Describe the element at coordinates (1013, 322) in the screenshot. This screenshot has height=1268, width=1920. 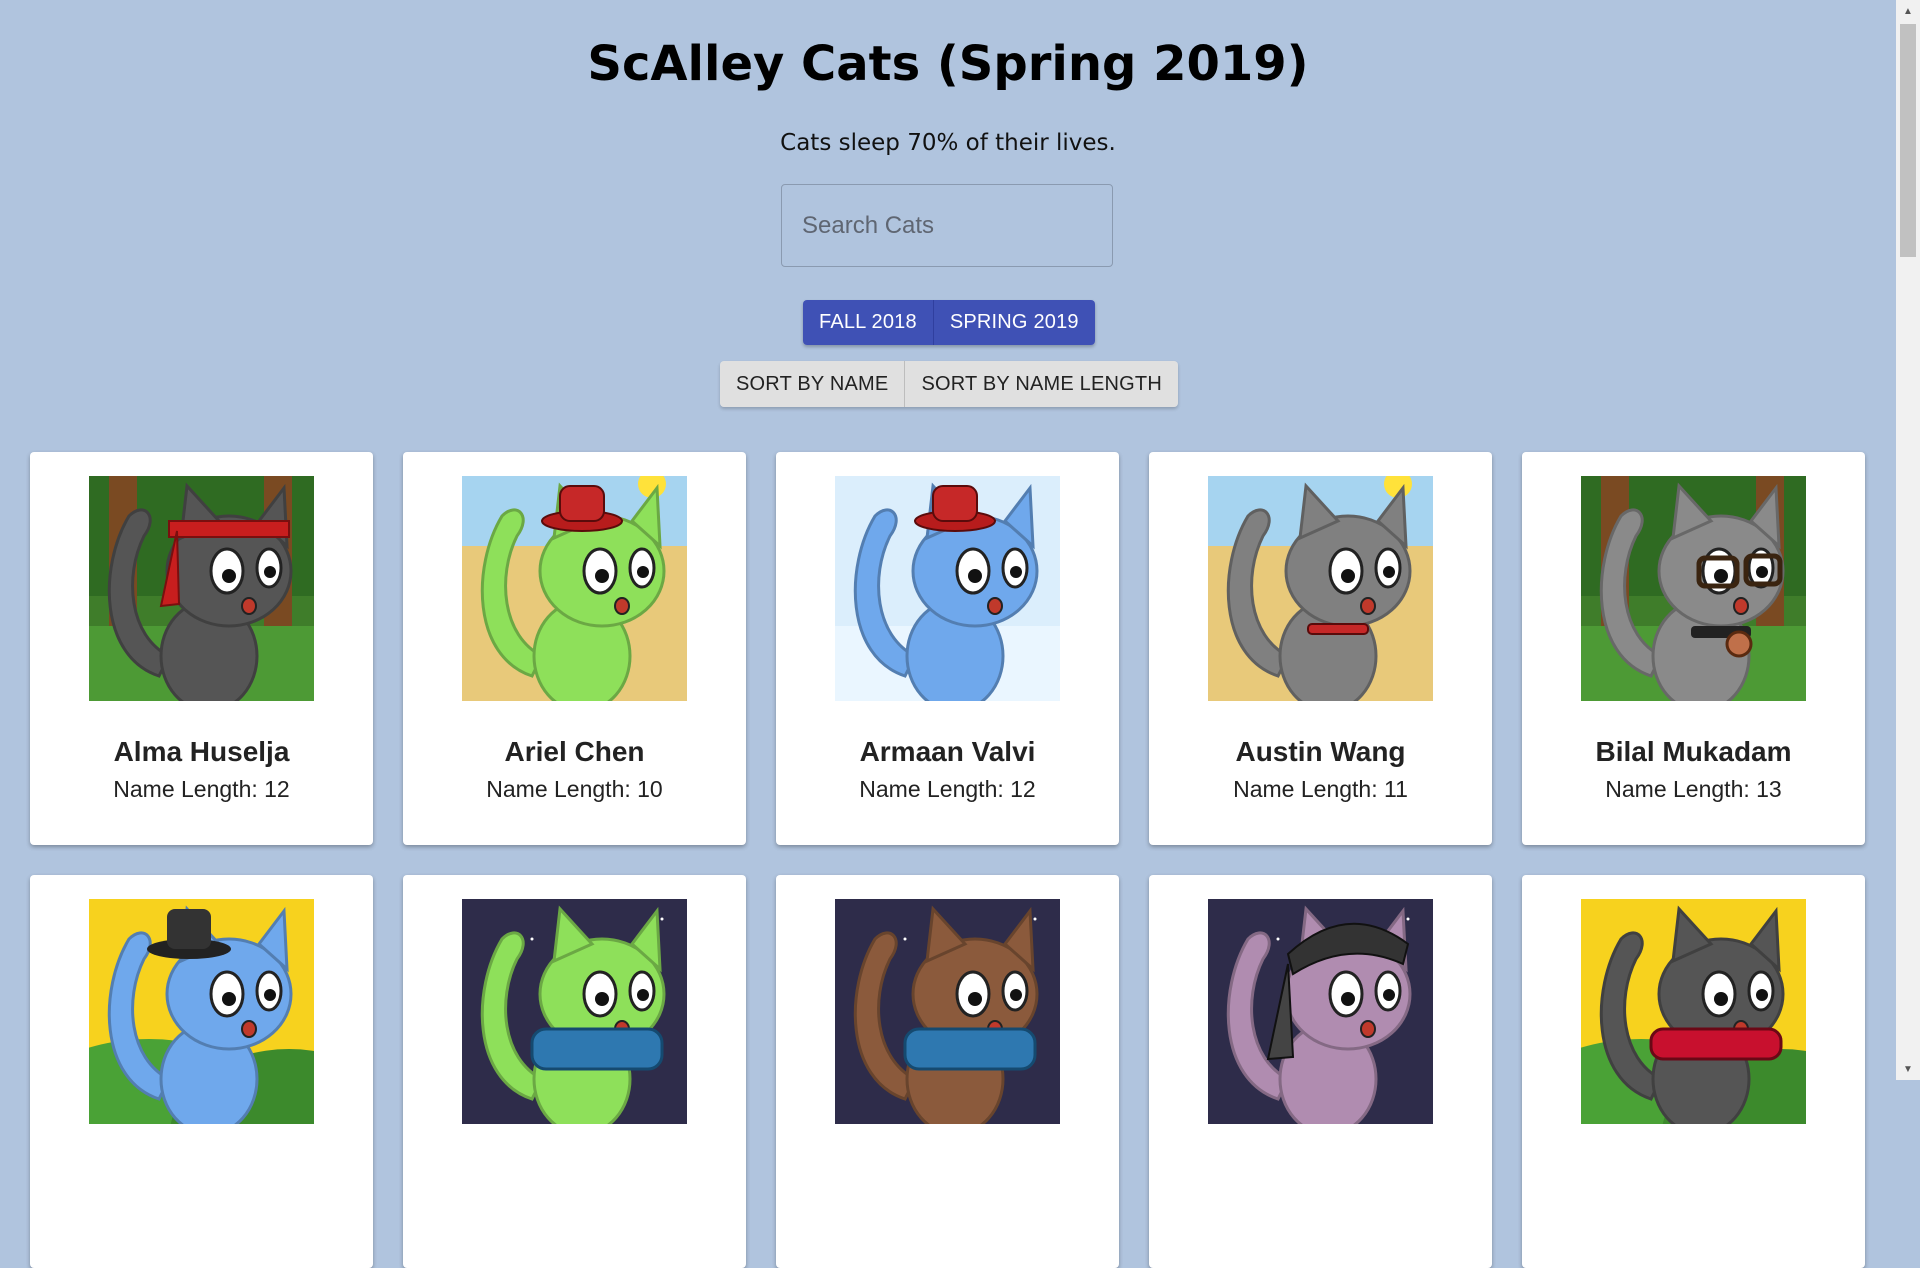
I see `spring-2019-button: SPRING 2019` at that location.